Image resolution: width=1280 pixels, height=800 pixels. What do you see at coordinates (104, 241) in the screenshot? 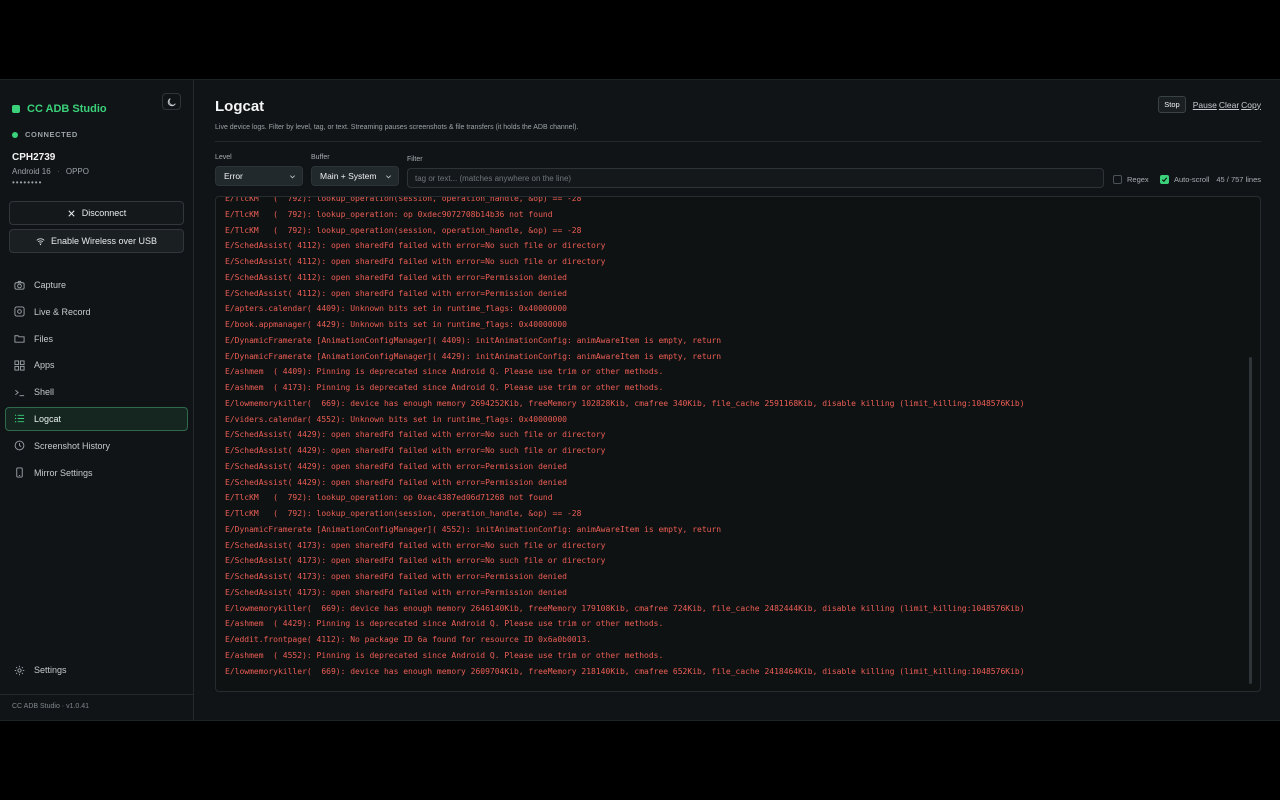
I see `enable-wireless-label: Enable Wireless over USB` at bounding box center [104, 241].